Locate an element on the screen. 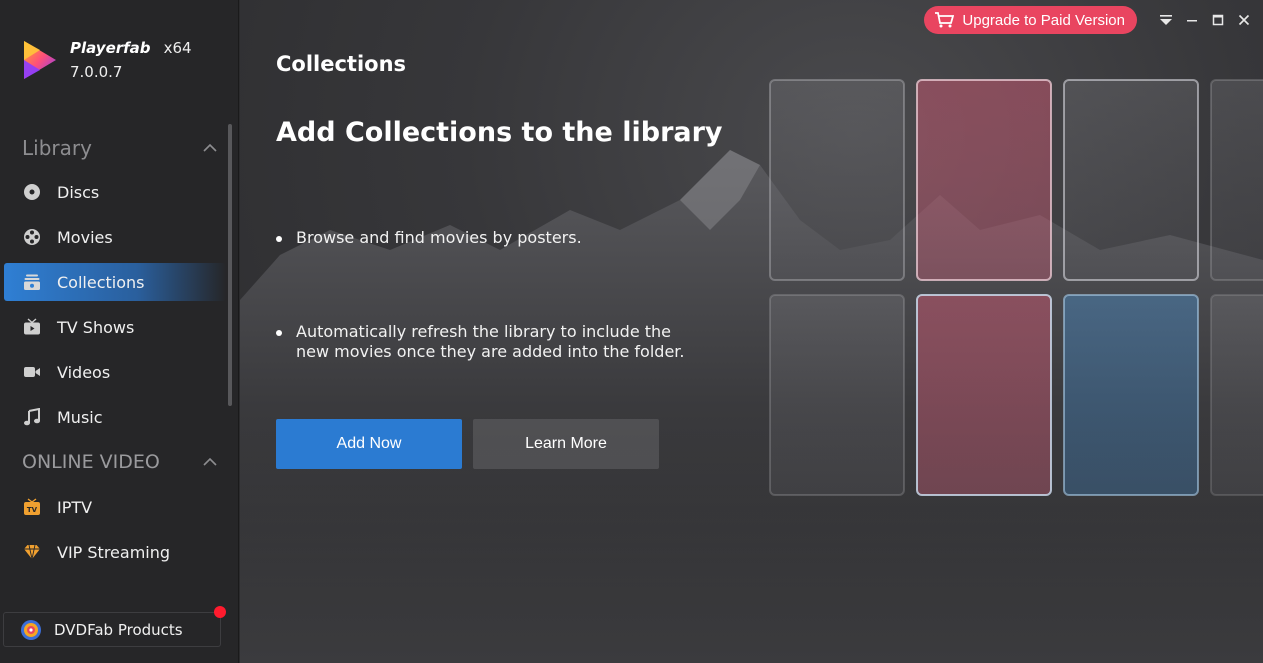 This screenshot has width=1263, height=663. playerfab-logo-icon is located at coordinates (40, 60).